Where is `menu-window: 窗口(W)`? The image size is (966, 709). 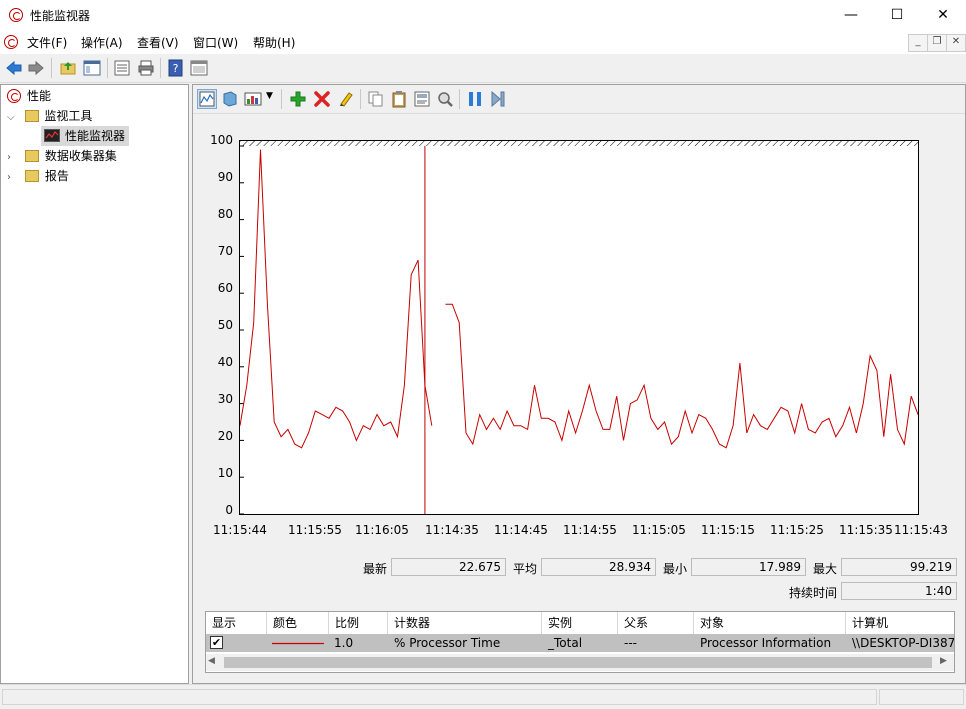 menu-window: 窗口(W) is located at coordinates (215, 42).